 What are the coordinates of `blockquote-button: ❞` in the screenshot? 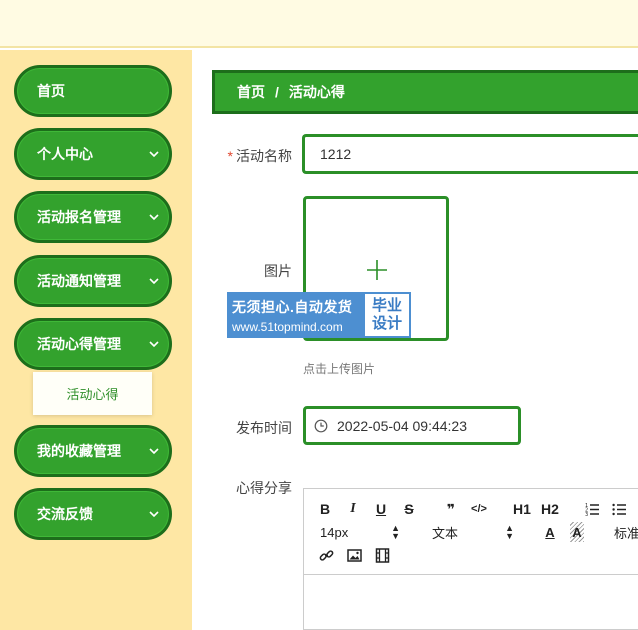 It's located at (451, 509).